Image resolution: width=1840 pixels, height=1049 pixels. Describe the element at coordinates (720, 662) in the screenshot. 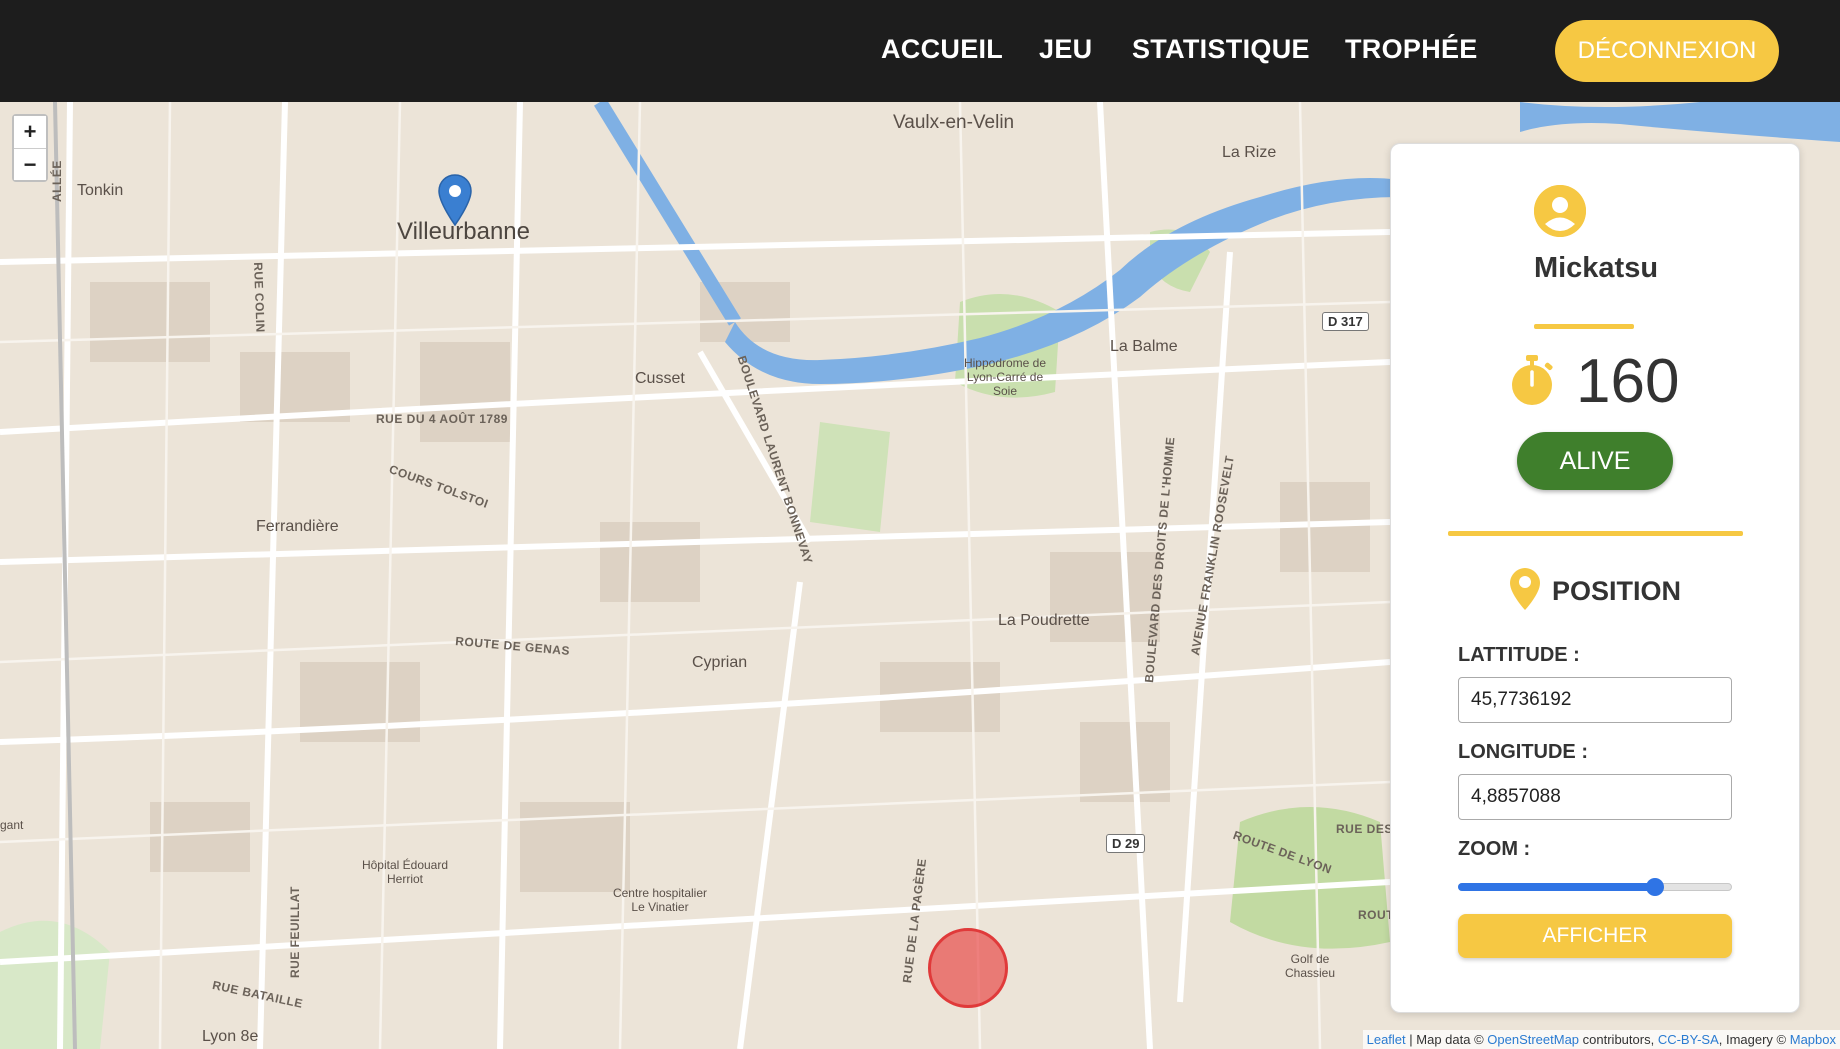

I see `place-cyprian: Cyprian` at that location.